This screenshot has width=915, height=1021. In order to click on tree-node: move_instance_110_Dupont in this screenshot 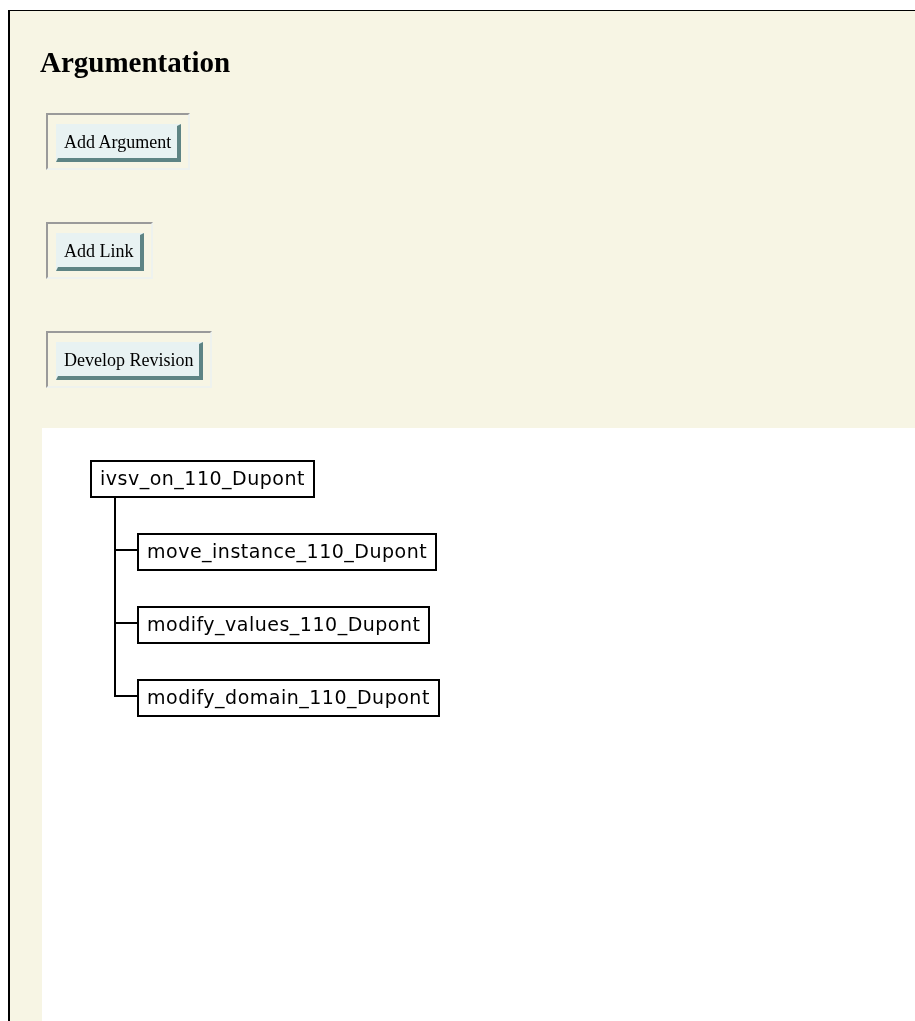, I will do `click(287, 552)`.